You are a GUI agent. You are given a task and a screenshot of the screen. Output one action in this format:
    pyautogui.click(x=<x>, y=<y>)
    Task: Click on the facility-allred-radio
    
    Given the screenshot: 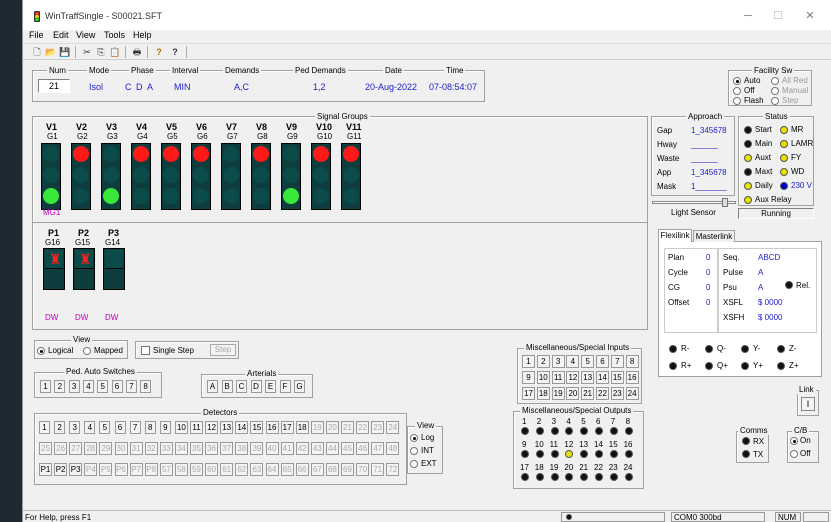 What is the action you would take?
    pyautogui.click(x=775, y=81)
    